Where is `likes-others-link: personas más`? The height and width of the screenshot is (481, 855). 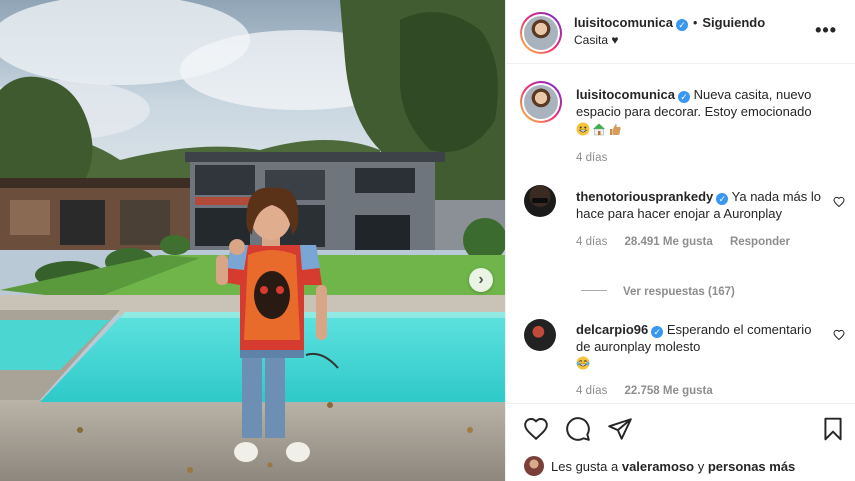
likes-others-link: personas más is located at coordinates (751, 466).